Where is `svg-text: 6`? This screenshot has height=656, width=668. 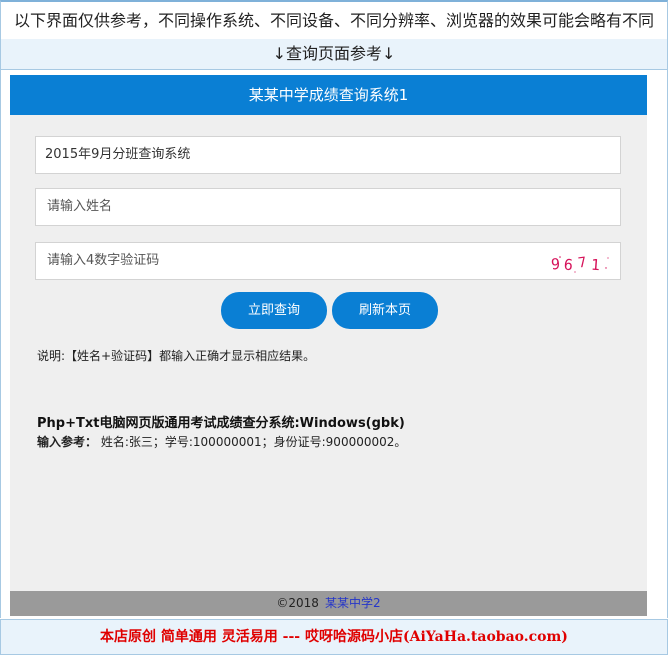 svg-text: 6 is located at coordinates (568, 264).